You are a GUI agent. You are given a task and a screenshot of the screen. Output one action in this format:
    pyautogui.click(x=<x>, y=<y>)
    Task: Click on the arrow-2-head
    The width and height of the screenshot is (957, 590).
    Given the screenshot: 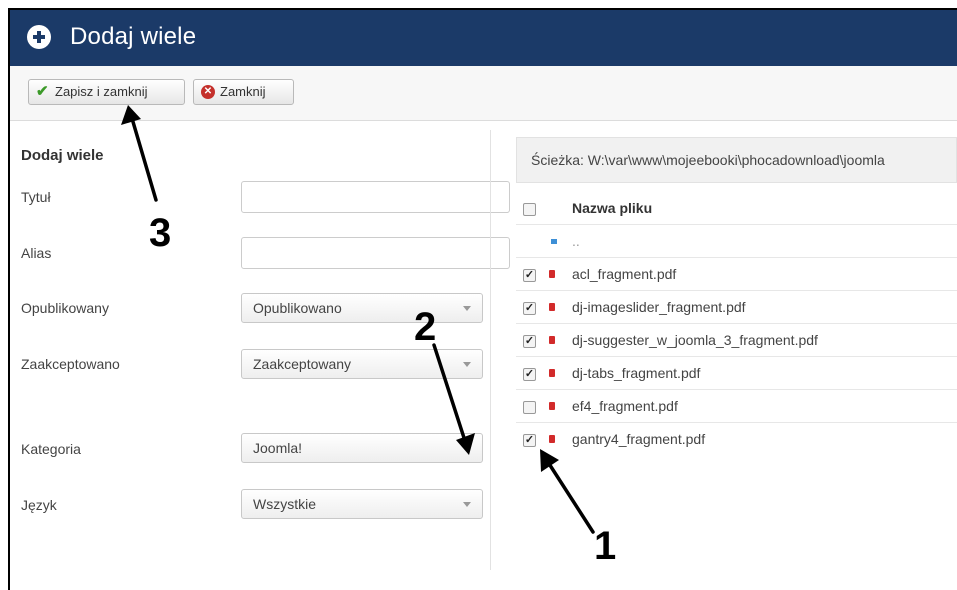 What is the action you would take?
    pyautogui.click(x=465, y=444)
    